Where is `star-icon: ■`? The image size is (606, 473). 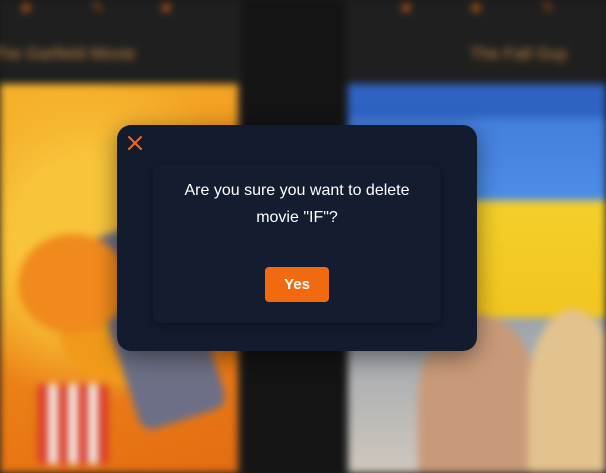 star-icon: ■ is located at coordinates (476, 7).